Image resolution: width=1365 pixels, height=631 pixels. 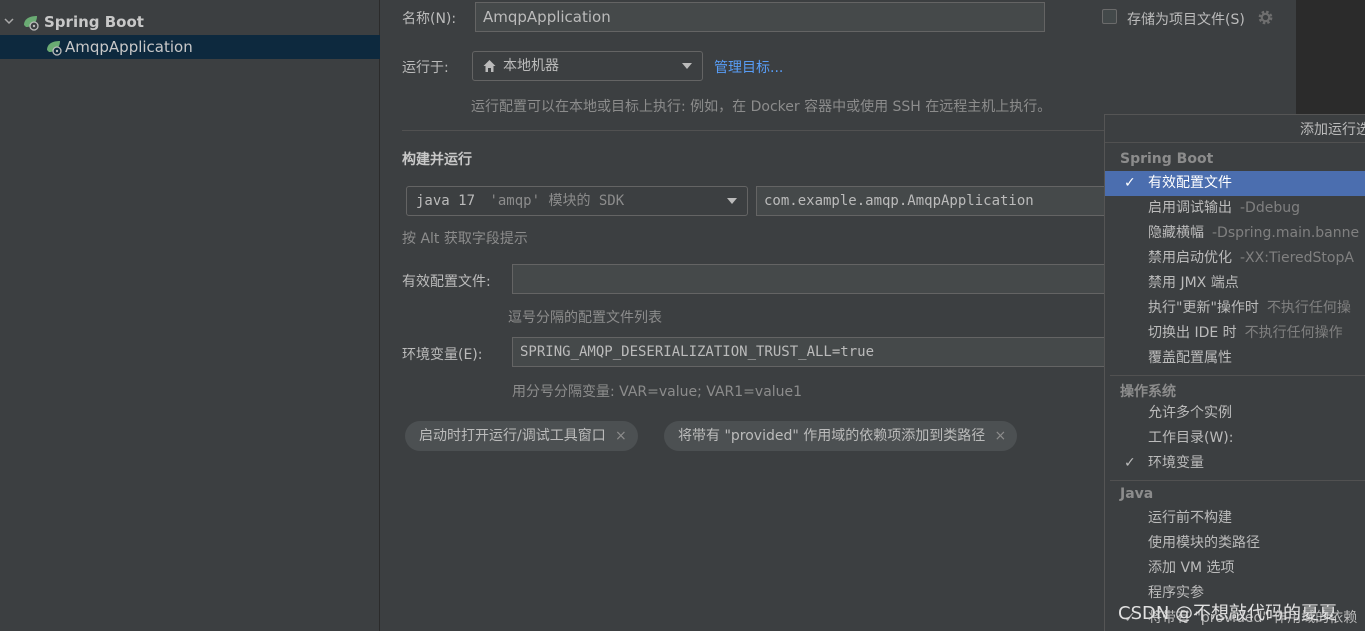 I want to click on menu-item-allow-multiple-instances: 允许多个实例, so click(x=1235, y=413).